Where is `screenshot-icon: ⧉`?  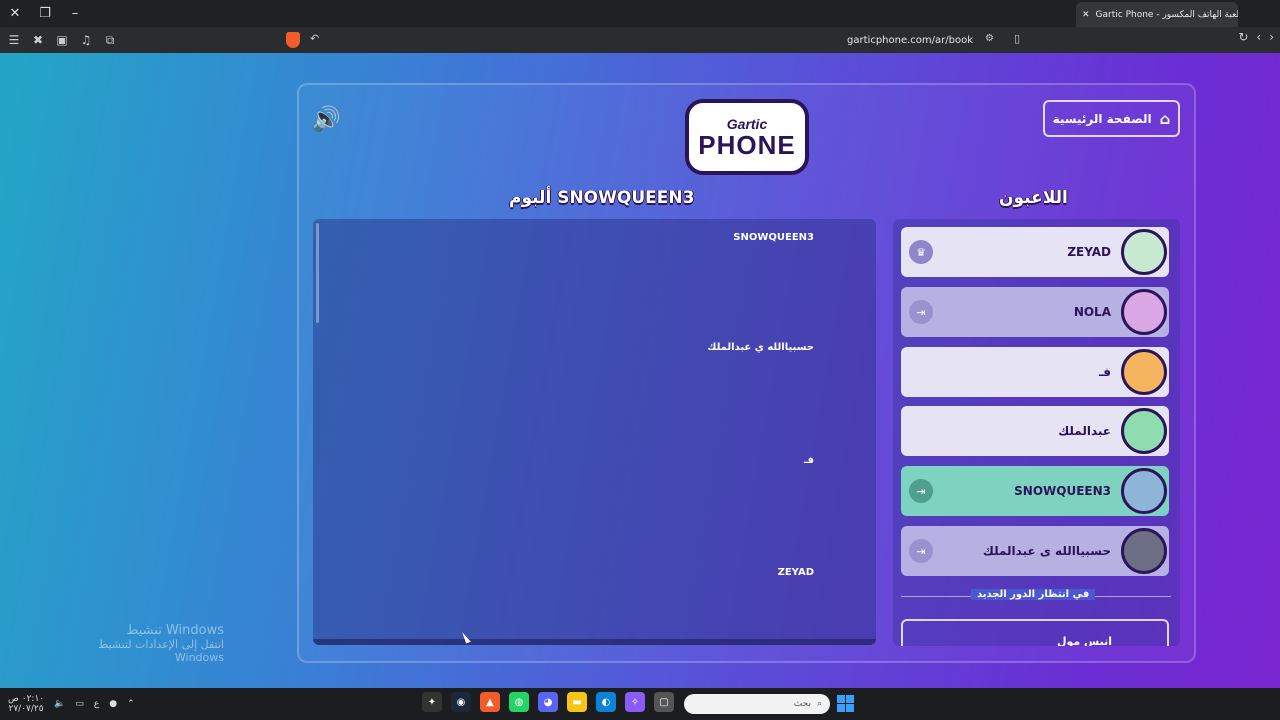
screenshot-icon: ⧉ is located at coordinates (110, 40).